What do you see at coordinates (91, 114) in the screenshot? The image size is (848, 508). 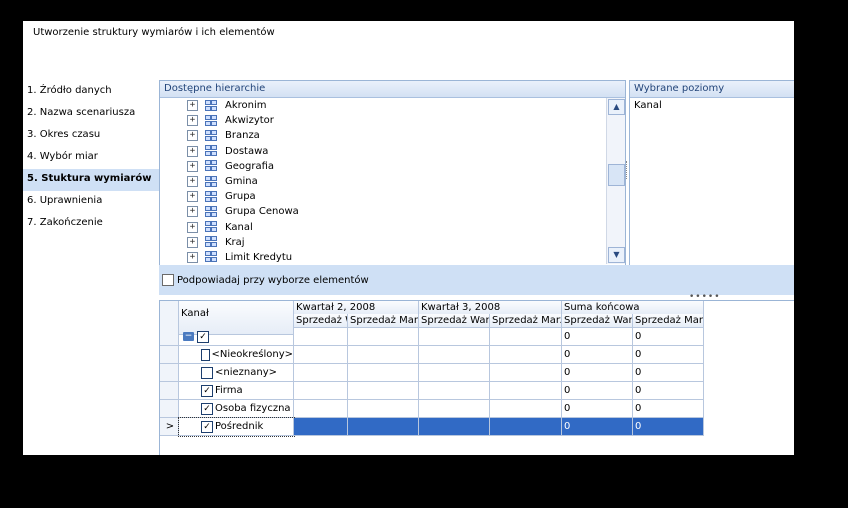 I see `step-nazwa-scenariusza: 2. Nazwa scenariusza` at bounding box center [91, 114].